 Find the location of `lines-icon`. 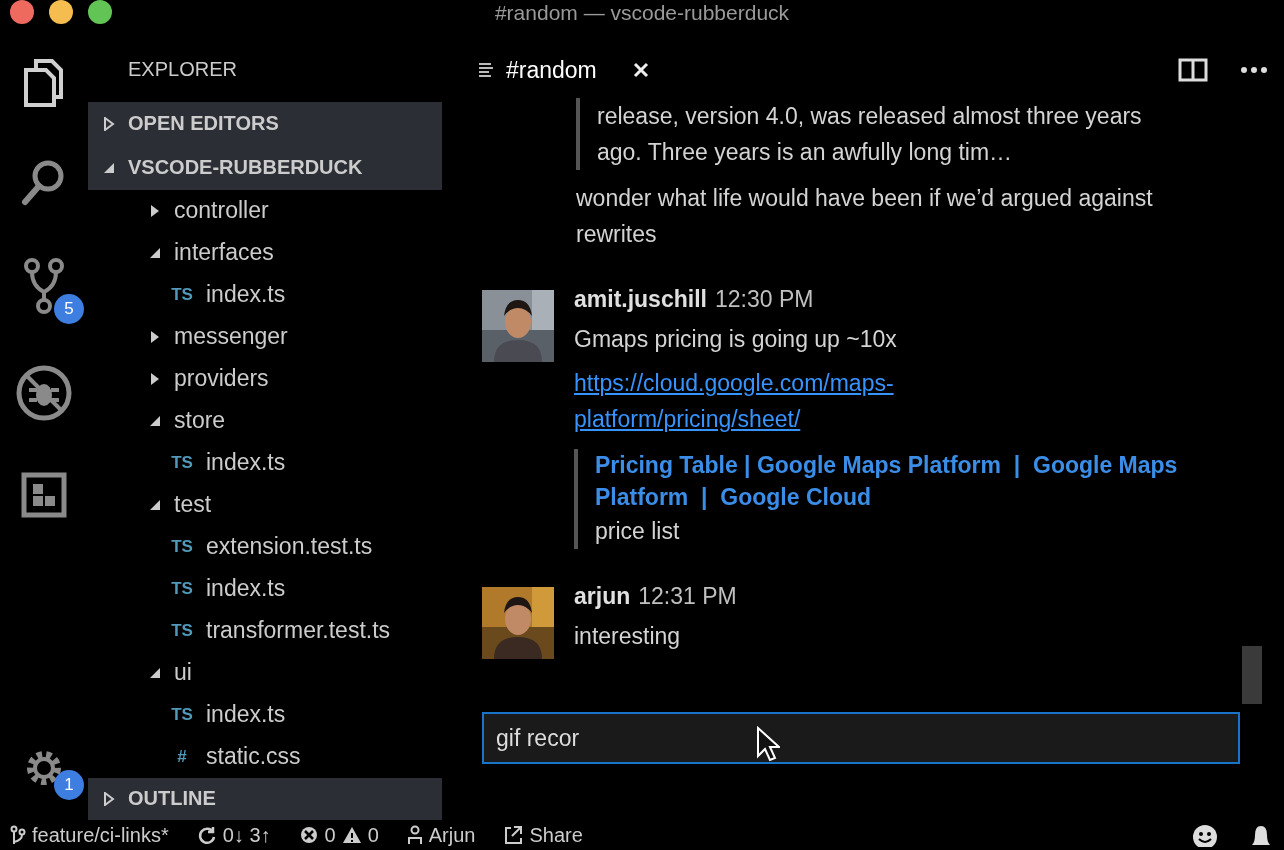

lines-icon is located at coordinates (486, 70).